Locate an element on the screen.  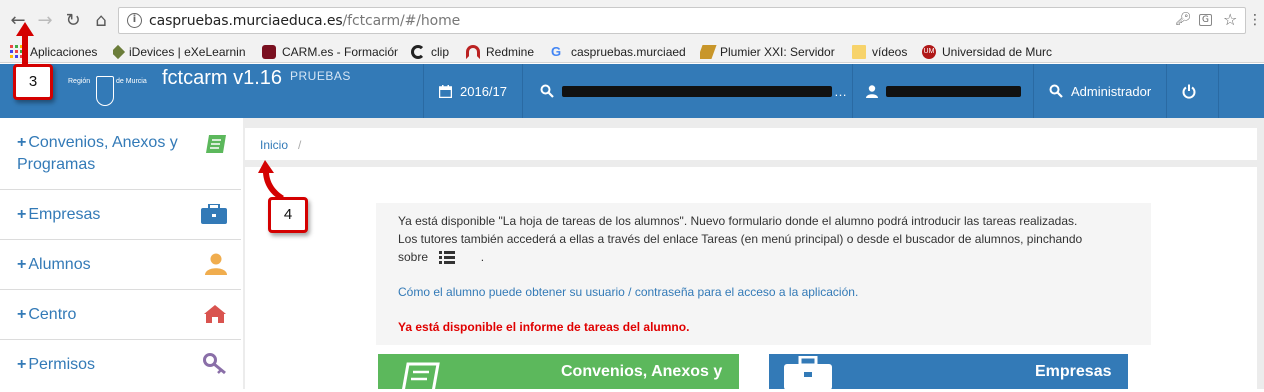
star-icon: ☆ is located at coordinates (1230, 19).